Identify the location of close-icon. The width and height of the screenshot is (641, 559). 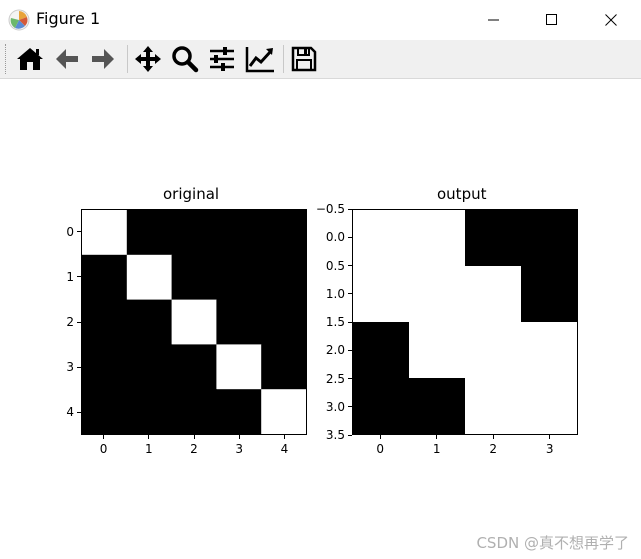
(611, 20).